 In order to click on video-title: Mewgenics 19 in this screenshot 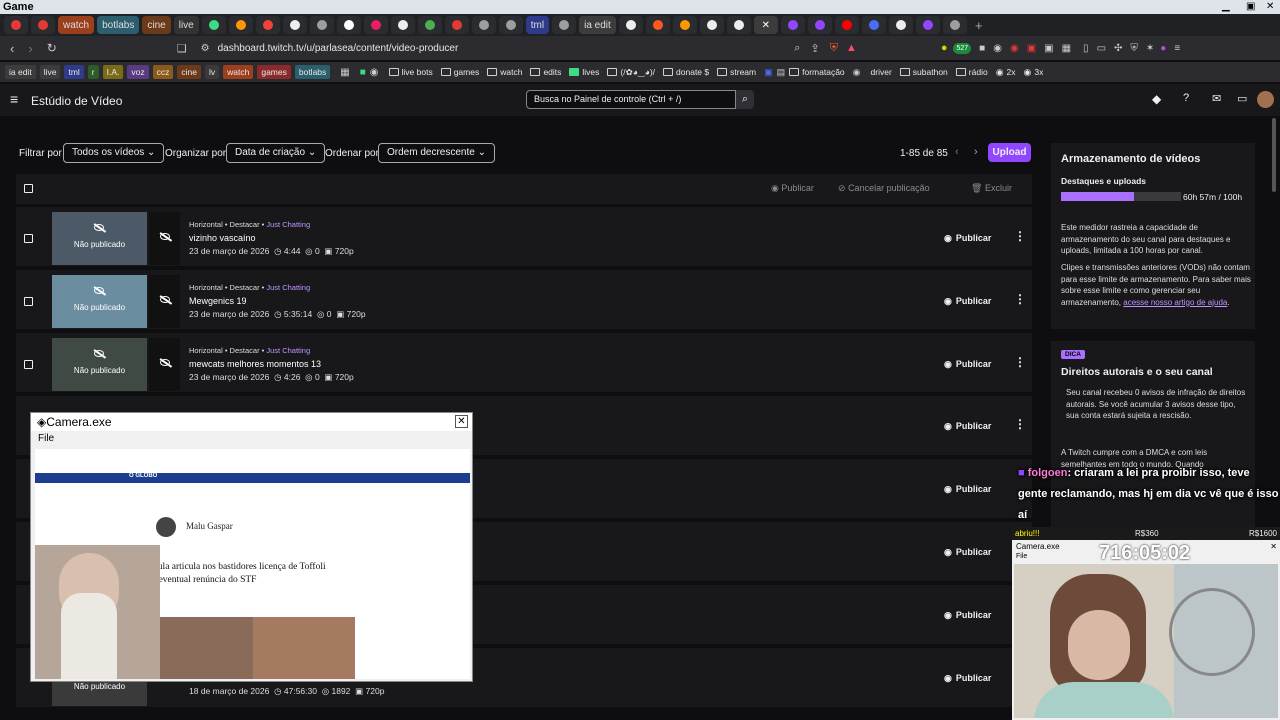, I will do `click(218, 301)`.